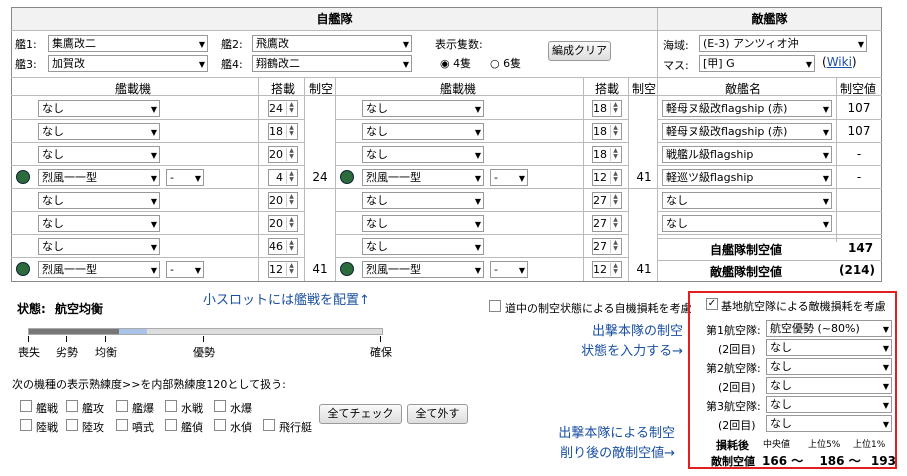  I want to click on land-base-state-select: 航空優勢 (~80%) ▼, so click(829, 328).